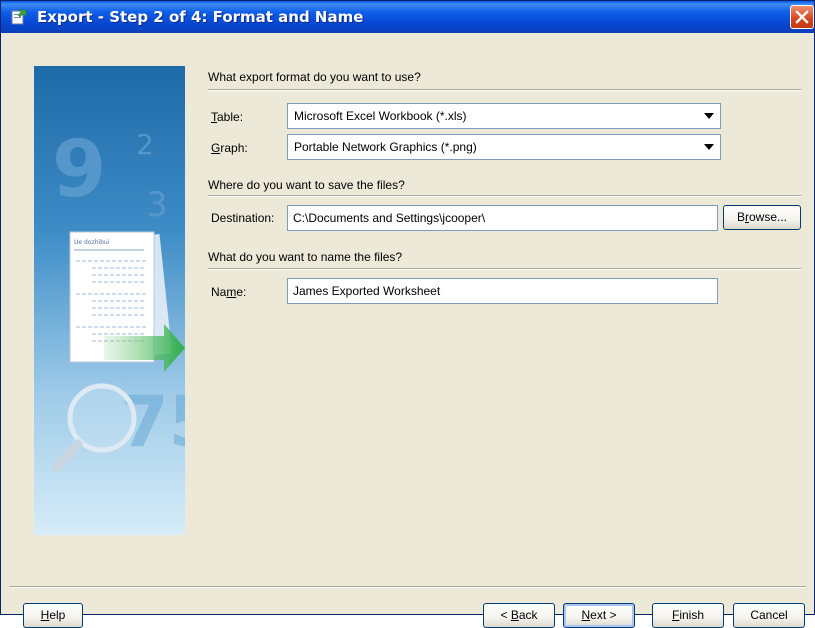  I want to click on close-button, so click(802, 17).